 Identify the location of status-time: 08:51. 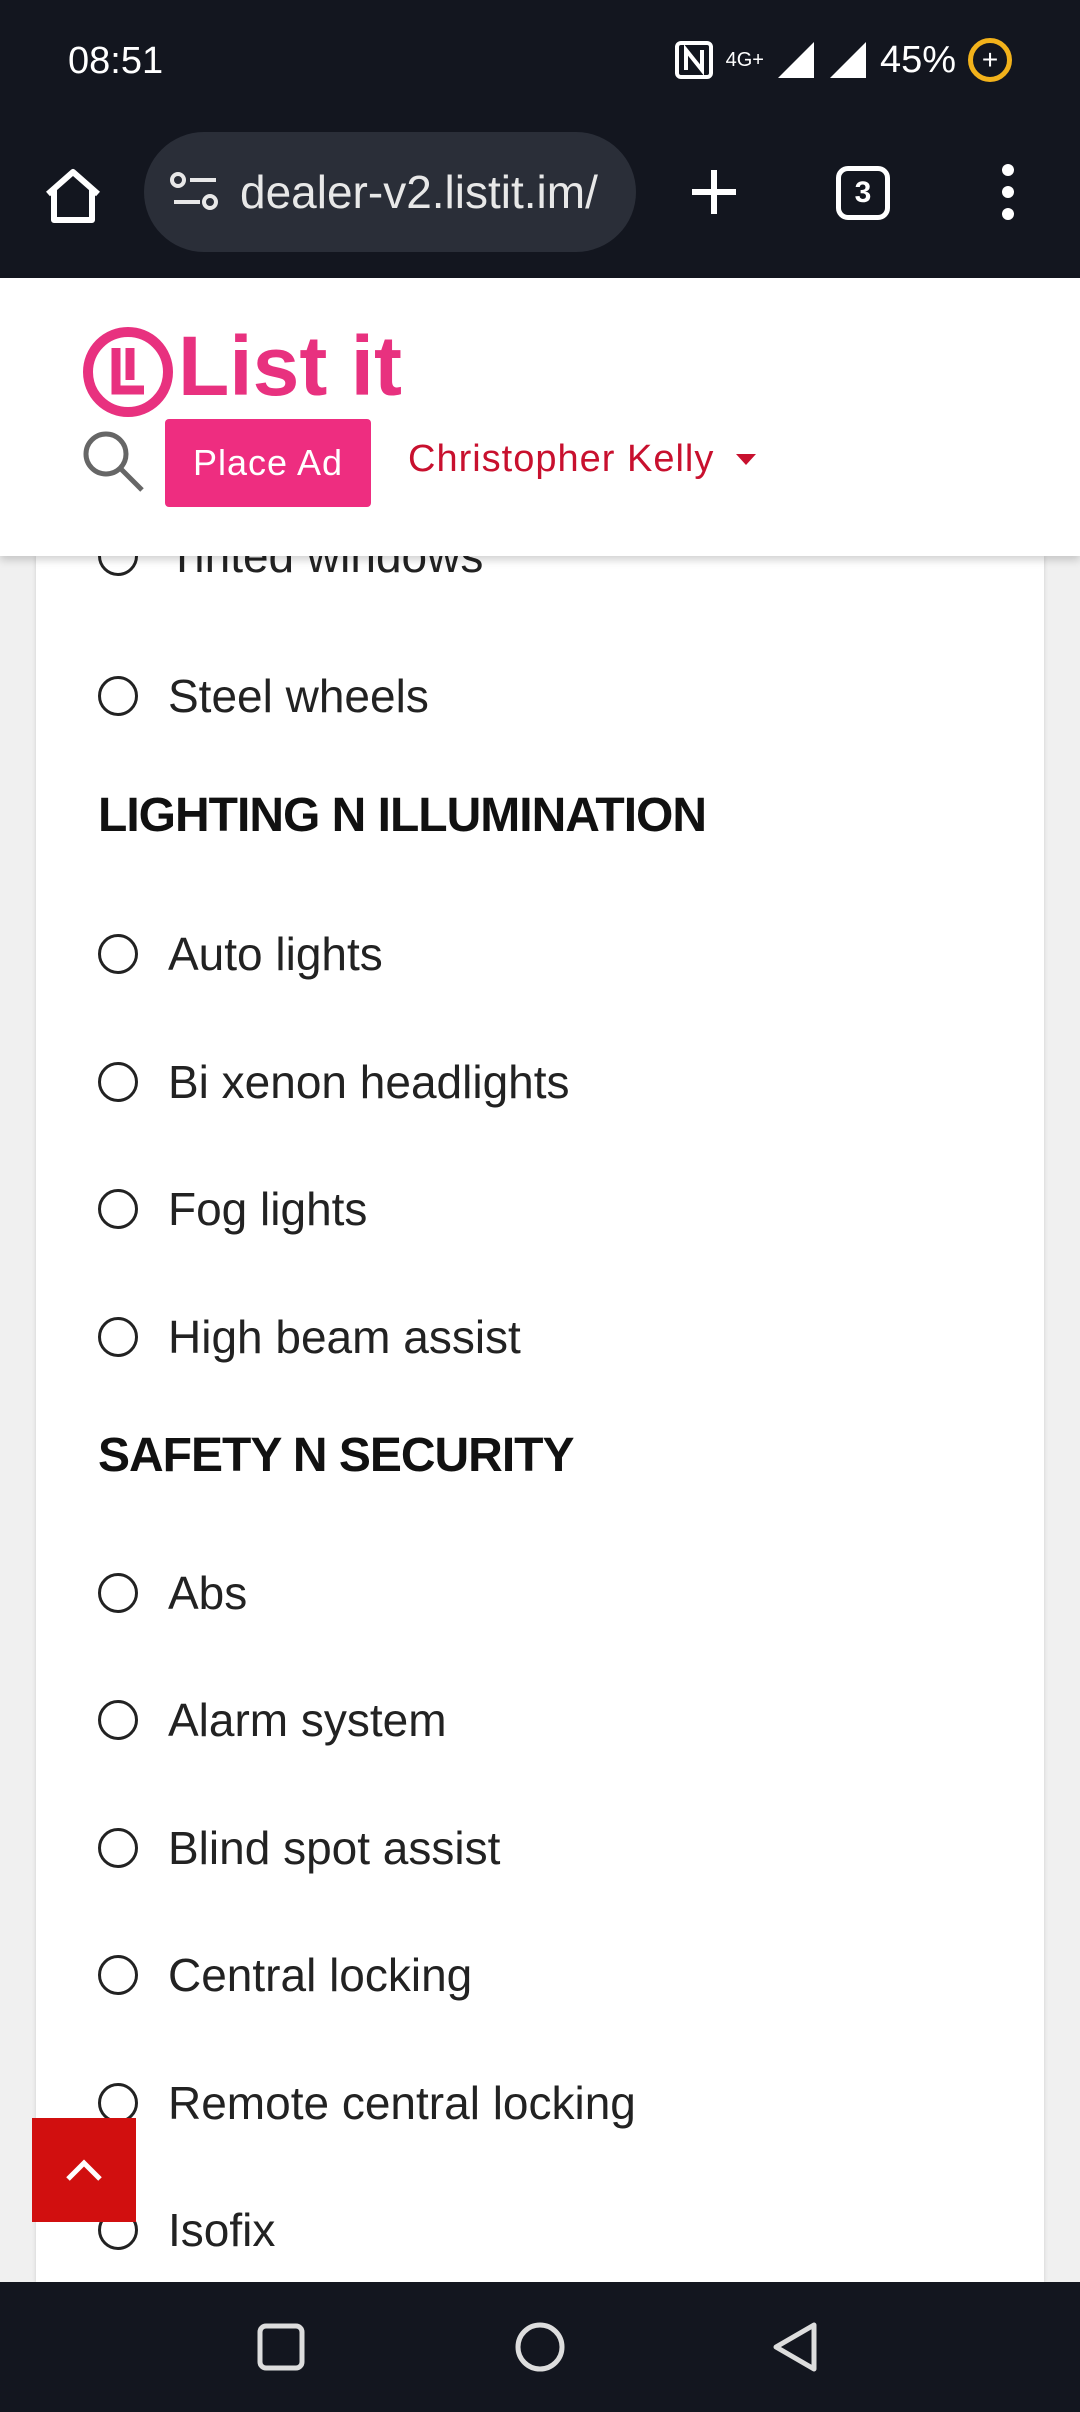
(116, 61).